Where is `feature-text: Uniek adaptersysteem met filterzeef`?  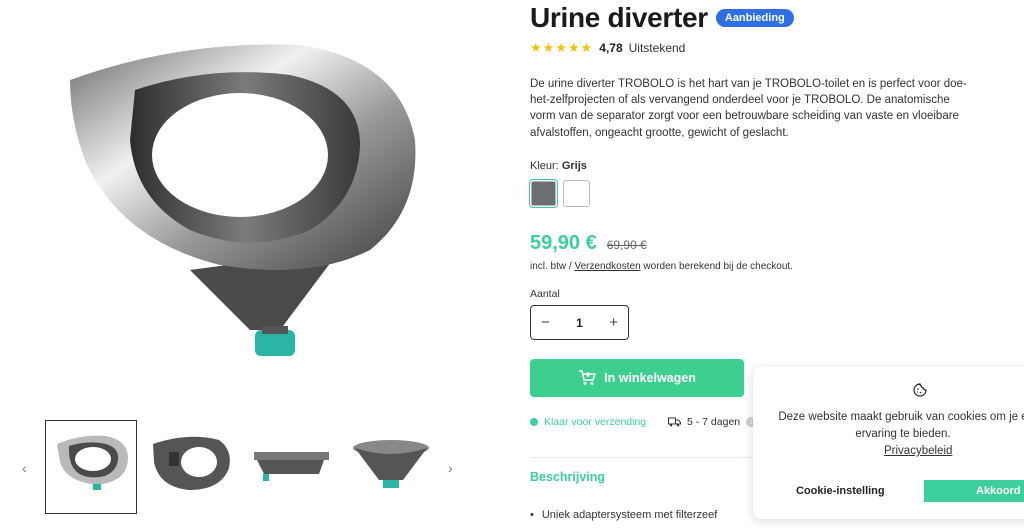 feature-text: Uniek adaptersysteem met filterzeef is located at coordinates (629, 515).